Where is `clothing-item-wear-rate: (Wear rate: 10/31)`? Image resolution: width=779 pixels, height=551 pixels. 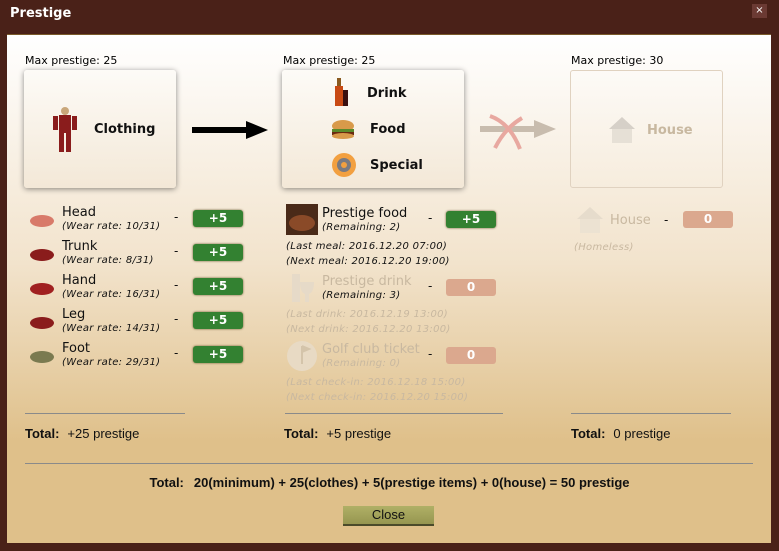 clothing-item-wear-rate: (Wear rate: 10/31) is located at coordinates (111, 226).